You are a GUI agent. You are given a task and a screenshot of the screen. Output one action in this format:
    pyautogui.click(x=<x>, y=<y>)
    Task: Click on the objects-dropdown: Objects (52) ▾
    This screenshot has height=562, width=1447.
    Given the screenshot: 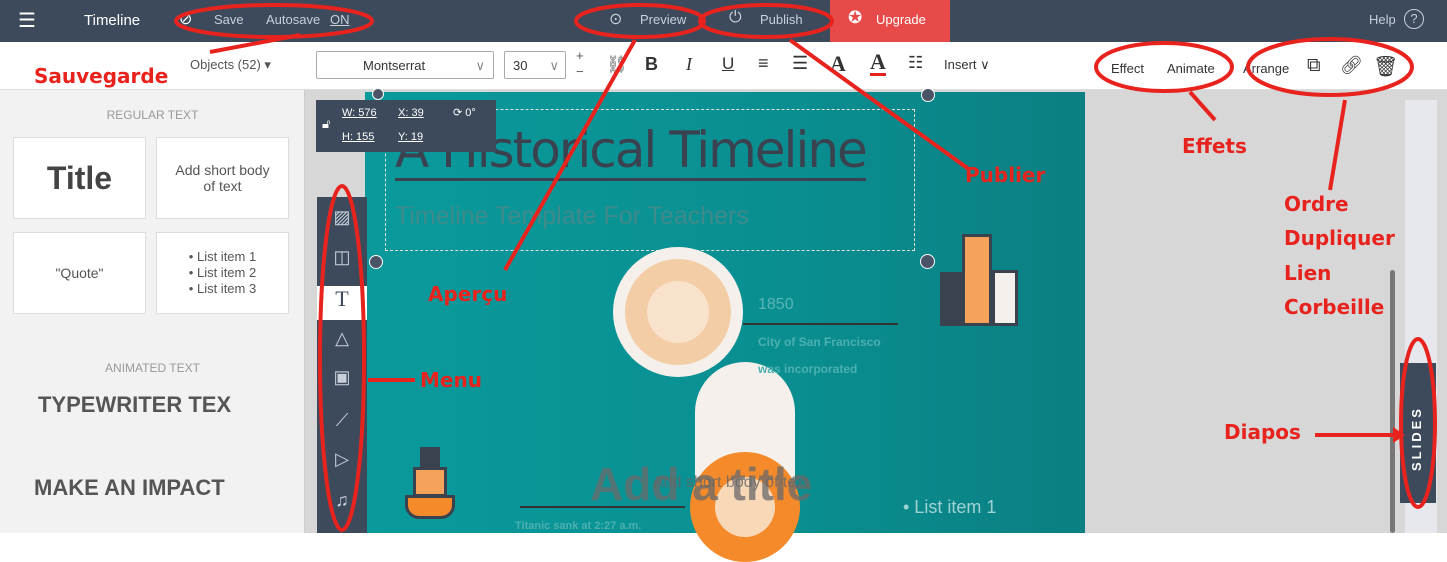 What is the action you would take?
    pyautogui.click(x=230, y=65)
    